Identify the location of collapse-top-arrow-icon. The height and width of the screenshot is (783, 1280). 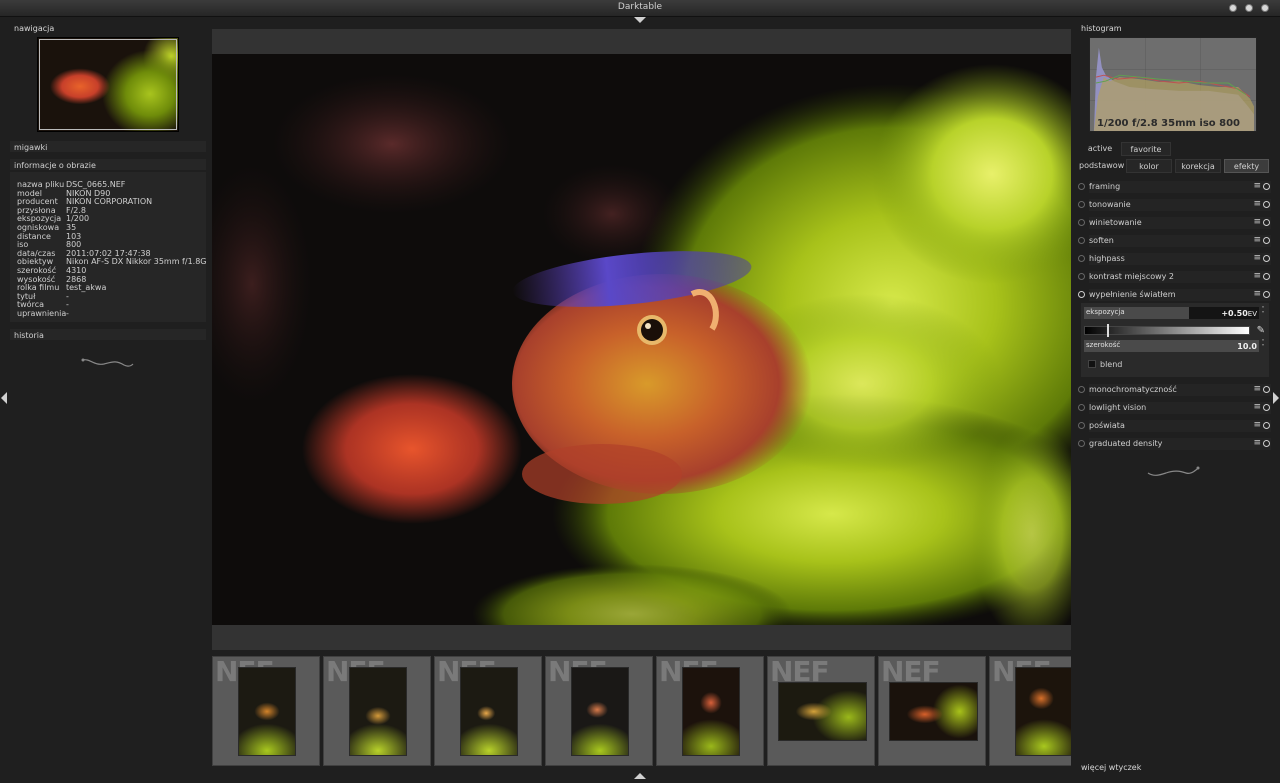
(640, 20).